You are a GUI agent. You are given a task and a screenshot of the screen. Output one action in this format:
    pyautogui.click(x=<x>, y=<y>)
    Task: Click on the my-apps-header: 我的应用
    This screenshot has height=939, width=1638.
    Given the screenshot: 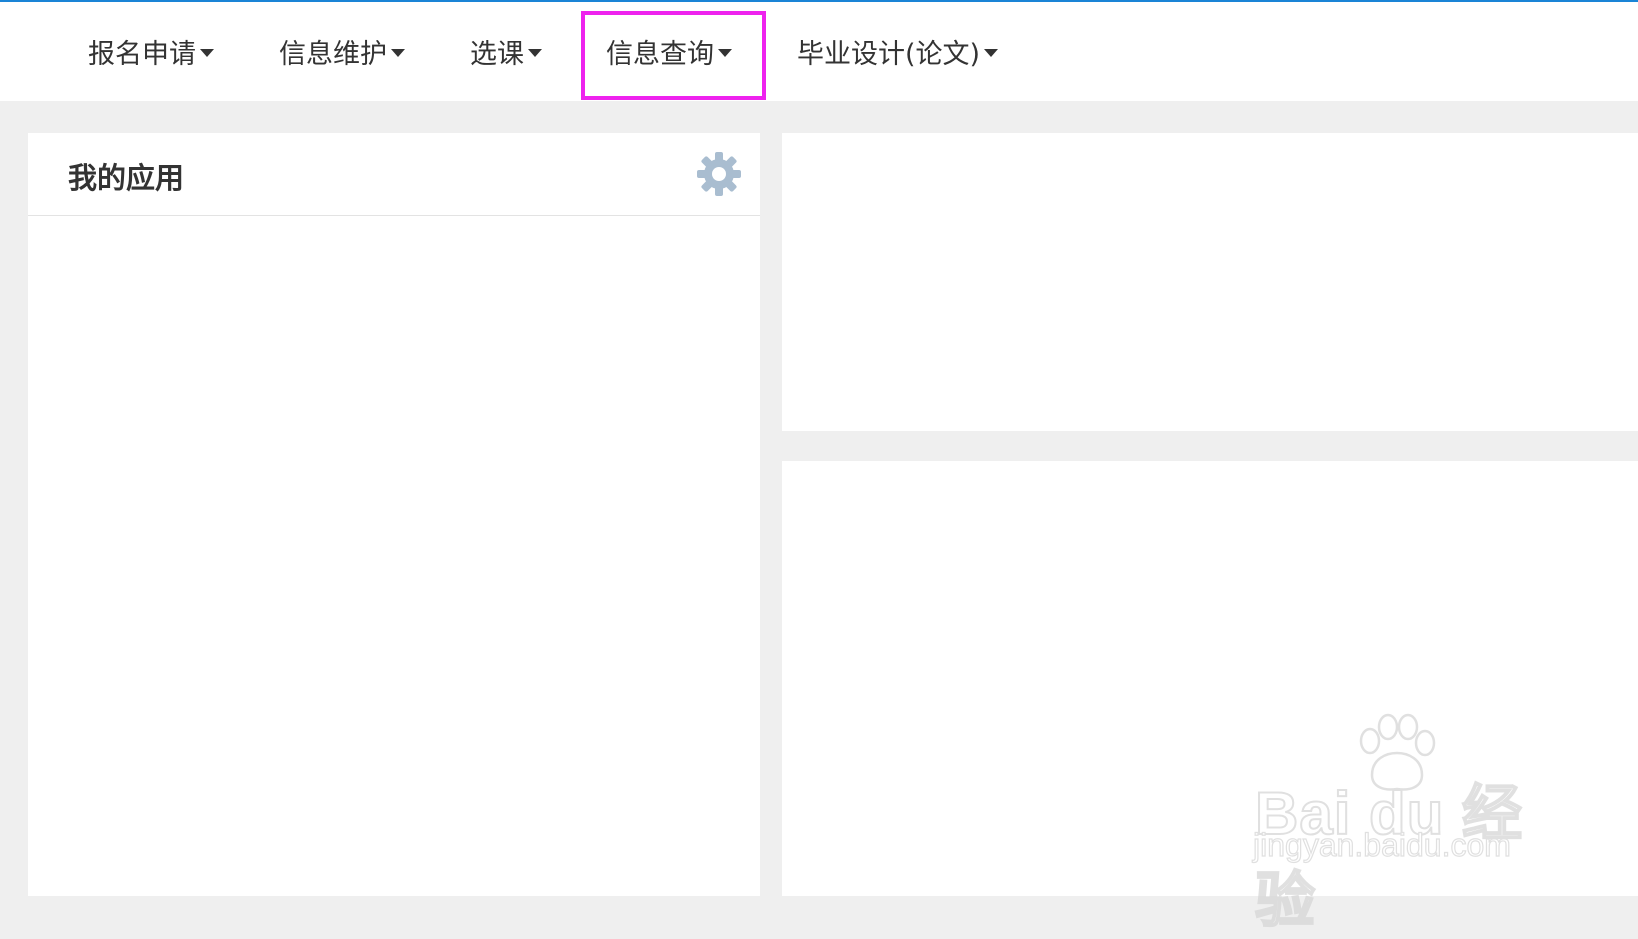 What is the action you would take?
    pyautogui.click(x=394, y=174)
    